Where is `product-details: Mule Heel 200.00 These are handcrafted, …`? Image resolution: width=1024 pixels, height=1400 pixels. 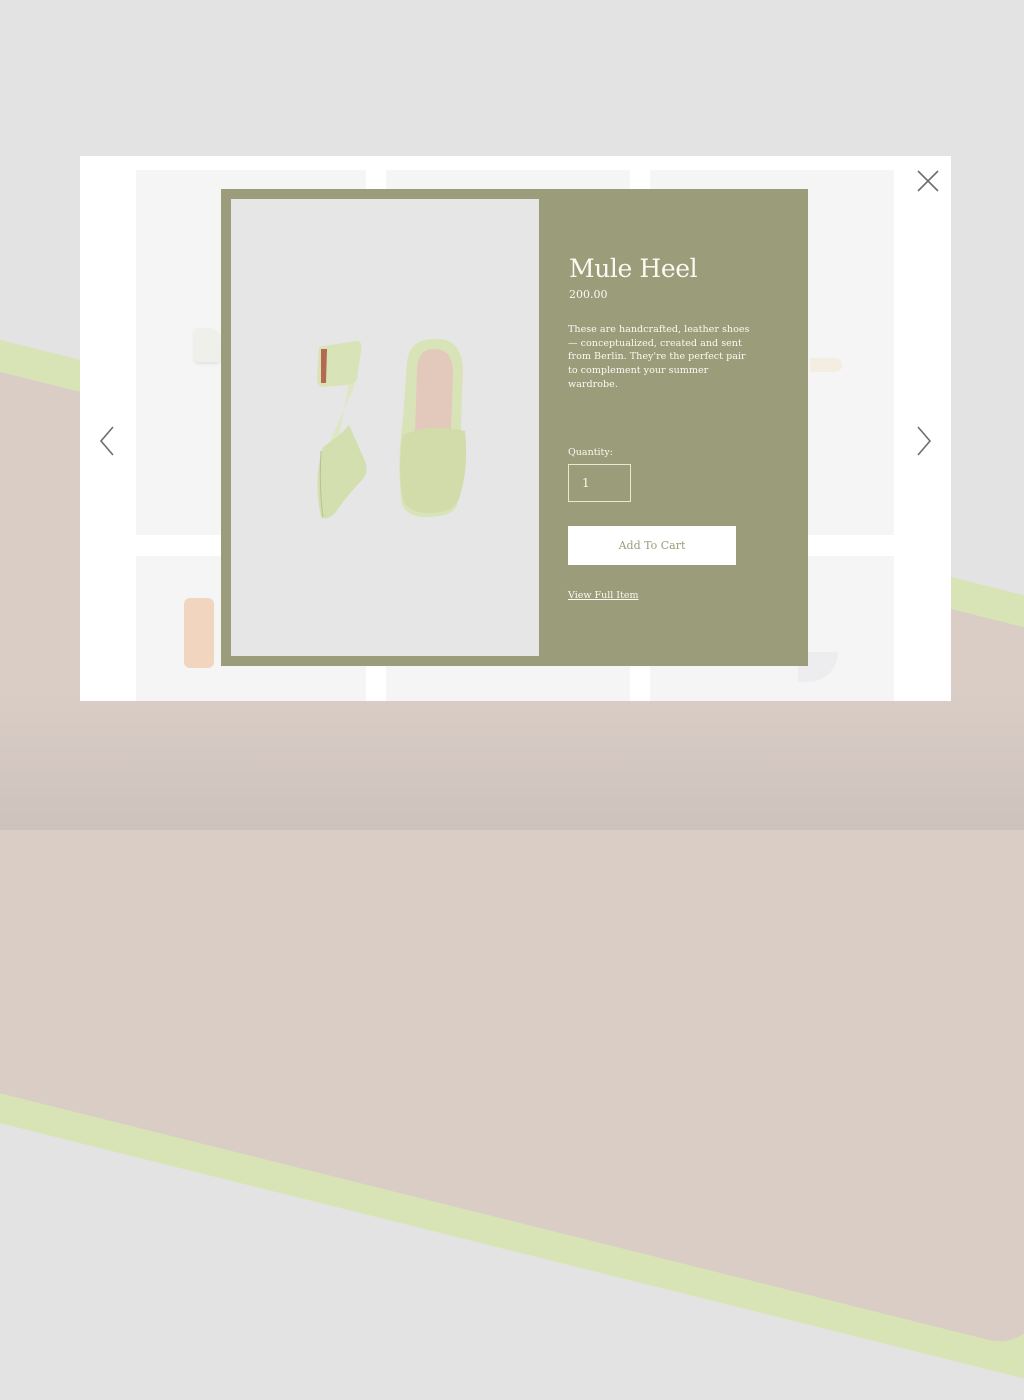 product-details: Mule Heel 200.00 These are handcrafted, … is located at coordinates (678, 427).